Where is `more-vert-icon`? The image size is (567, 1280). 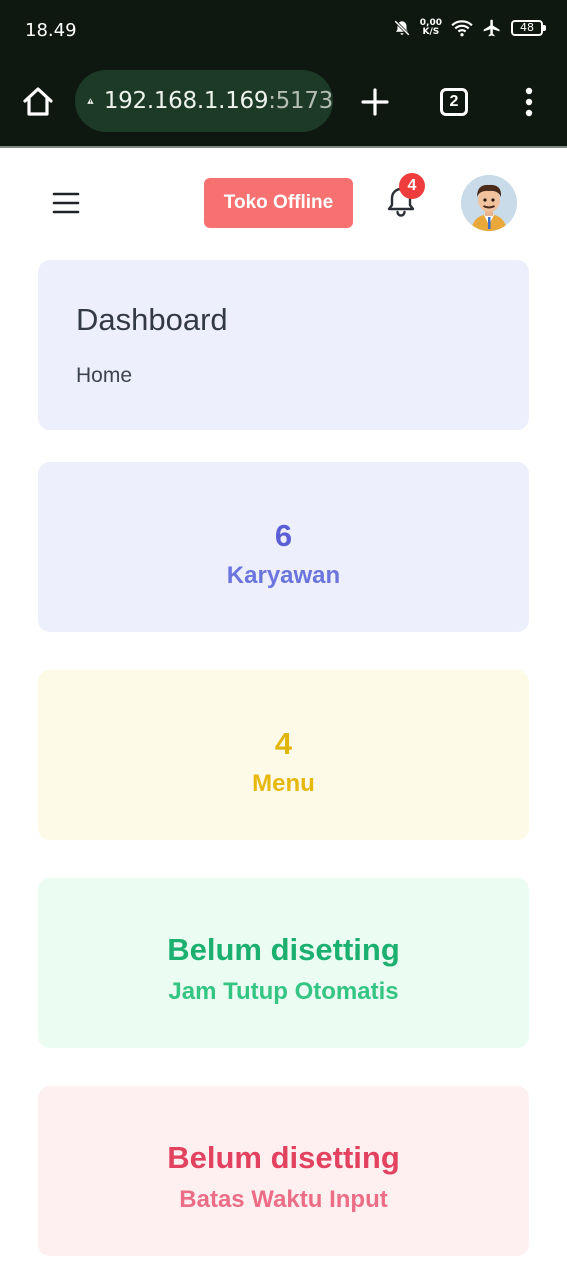 more-vert-icon is located at coordinates (529, 102).